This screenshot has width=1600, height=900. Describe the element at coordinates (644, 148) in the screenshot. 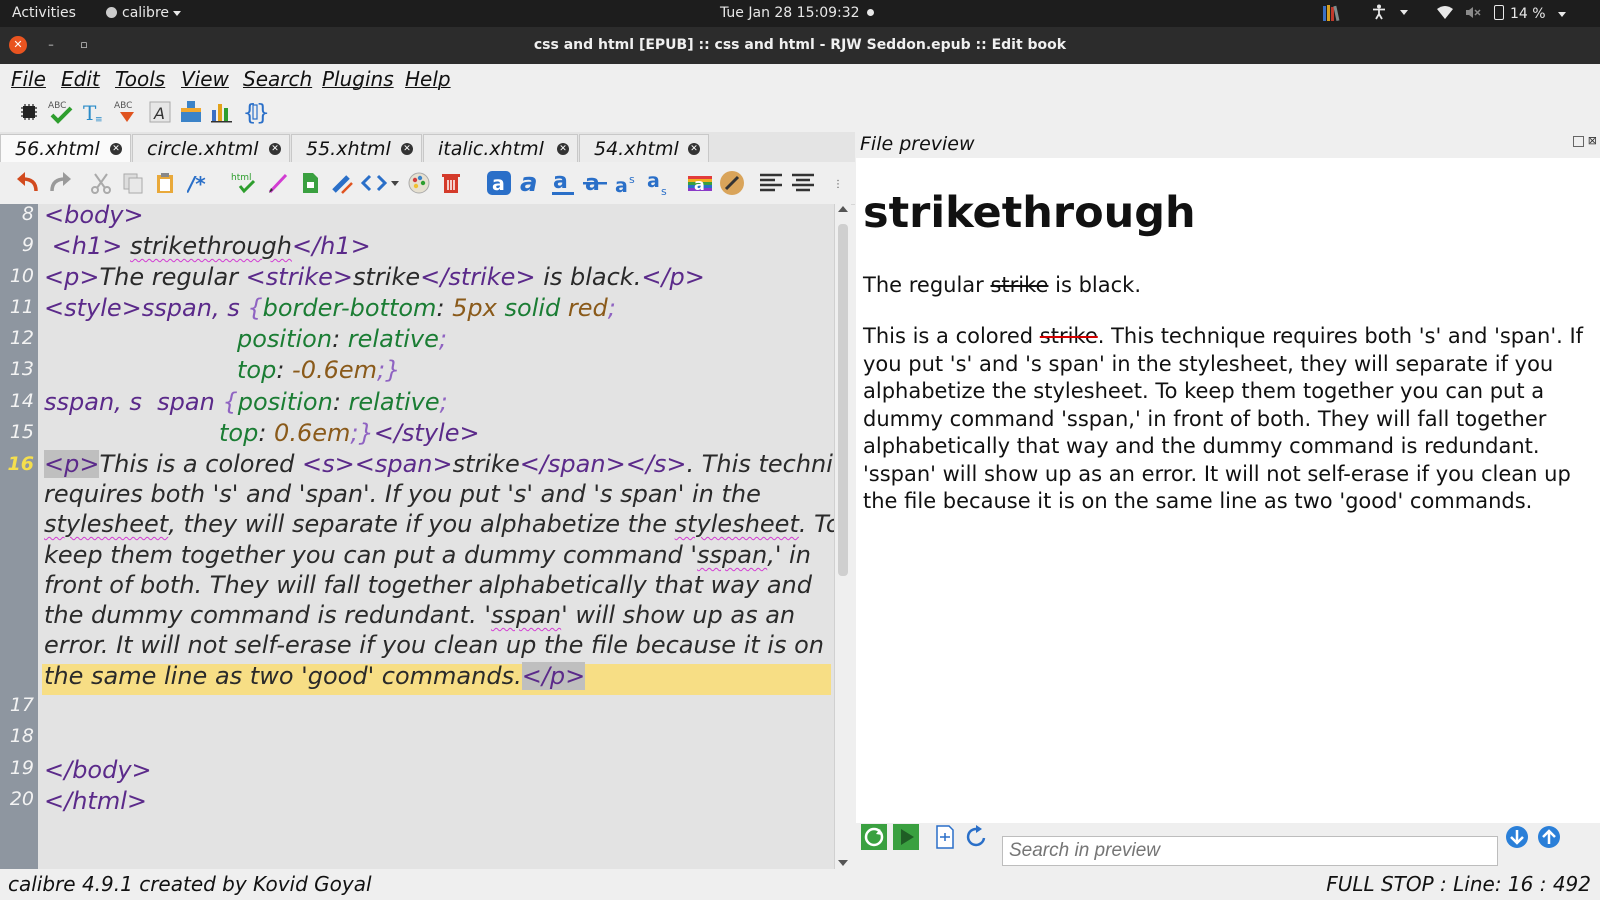

I see `tab-54-xhtml: 54.xhtml ✕` at that location.